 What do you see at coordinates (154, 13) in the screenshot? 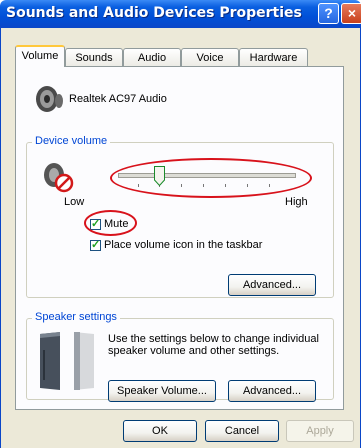
I see `window-title: Sounds and Audio Devices Properties` at bounding box center [154, 13].